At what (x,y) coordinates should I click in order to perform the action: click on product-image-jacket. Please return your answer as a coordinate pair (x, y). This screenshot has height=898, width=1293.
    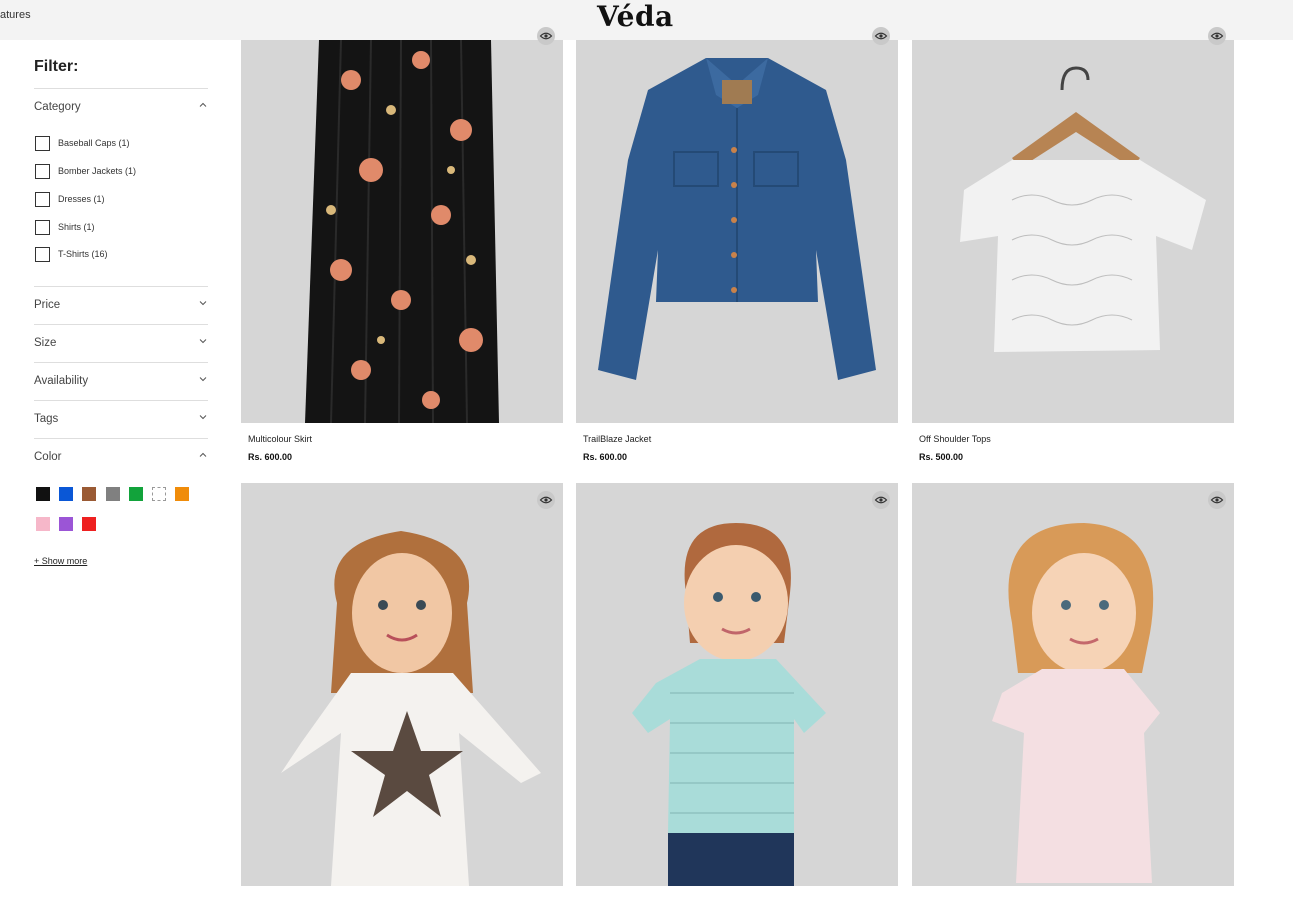
    Looking at the image, I should click on (737, 231).